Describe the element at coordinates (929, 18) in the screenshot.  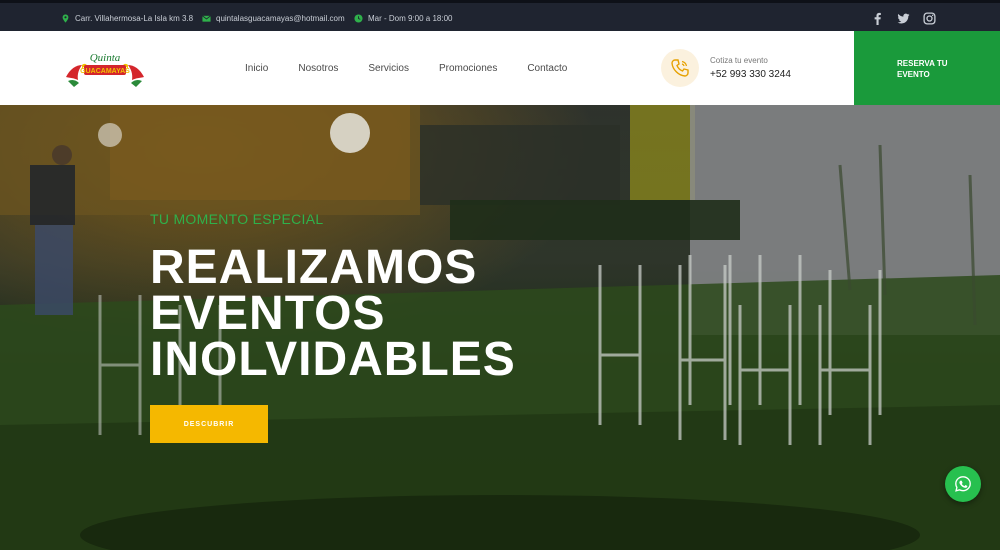
I see `instagram-icon` at that location.